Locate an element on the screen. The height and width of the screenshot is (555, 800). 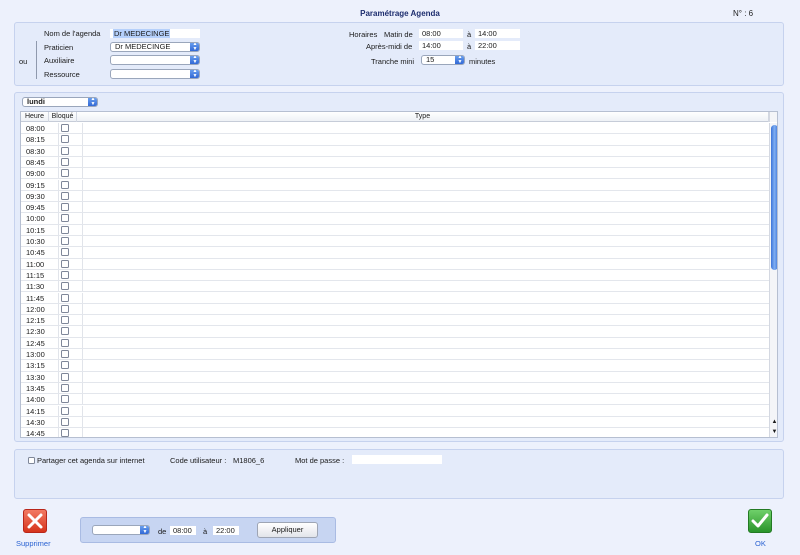
matin-to-field: 14:00 is located at coordinates (497, 33).